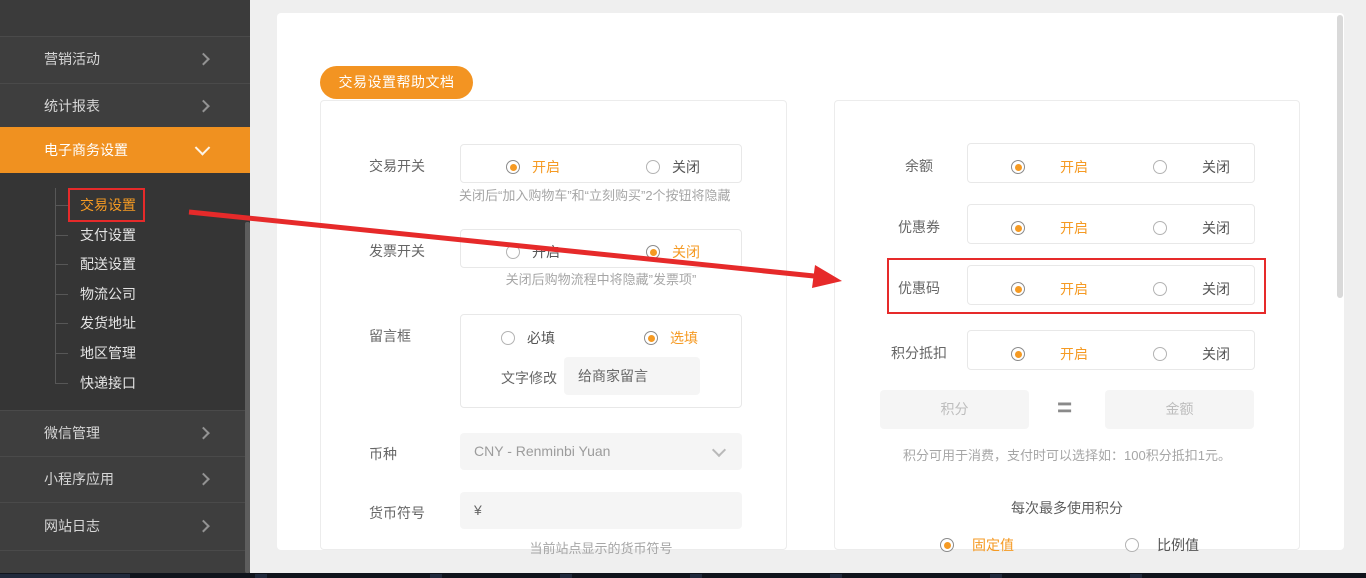 This screenshot has width=1366, height=578. What do you see at coordinates (632, 376) in the screenshot?
I see `merchant-message-input: 给商家留言` at bounding box center [632, 376].